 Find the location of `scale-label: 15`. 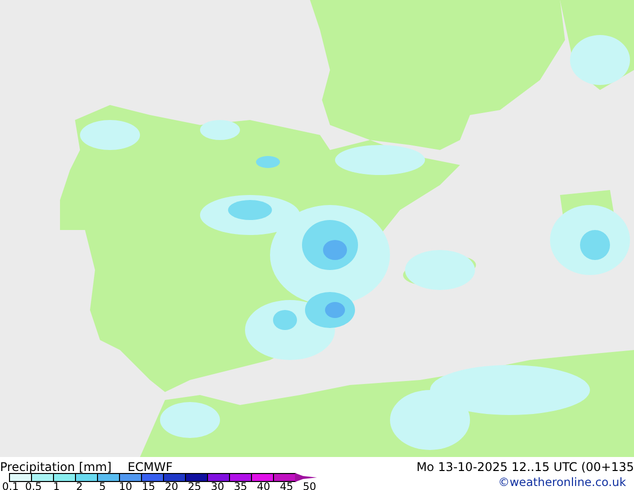

scale-label: 15 is located at coordinates (148, 486).